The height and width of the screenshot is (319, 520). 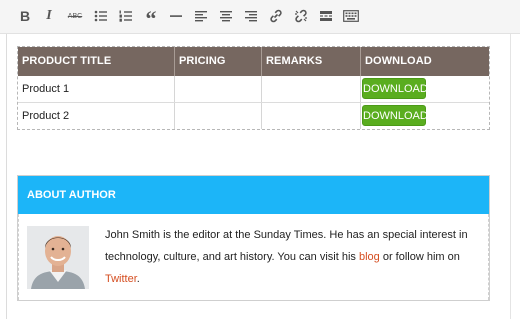 I want to click on twitter-link: Twitter, so click(x=121, y=279).